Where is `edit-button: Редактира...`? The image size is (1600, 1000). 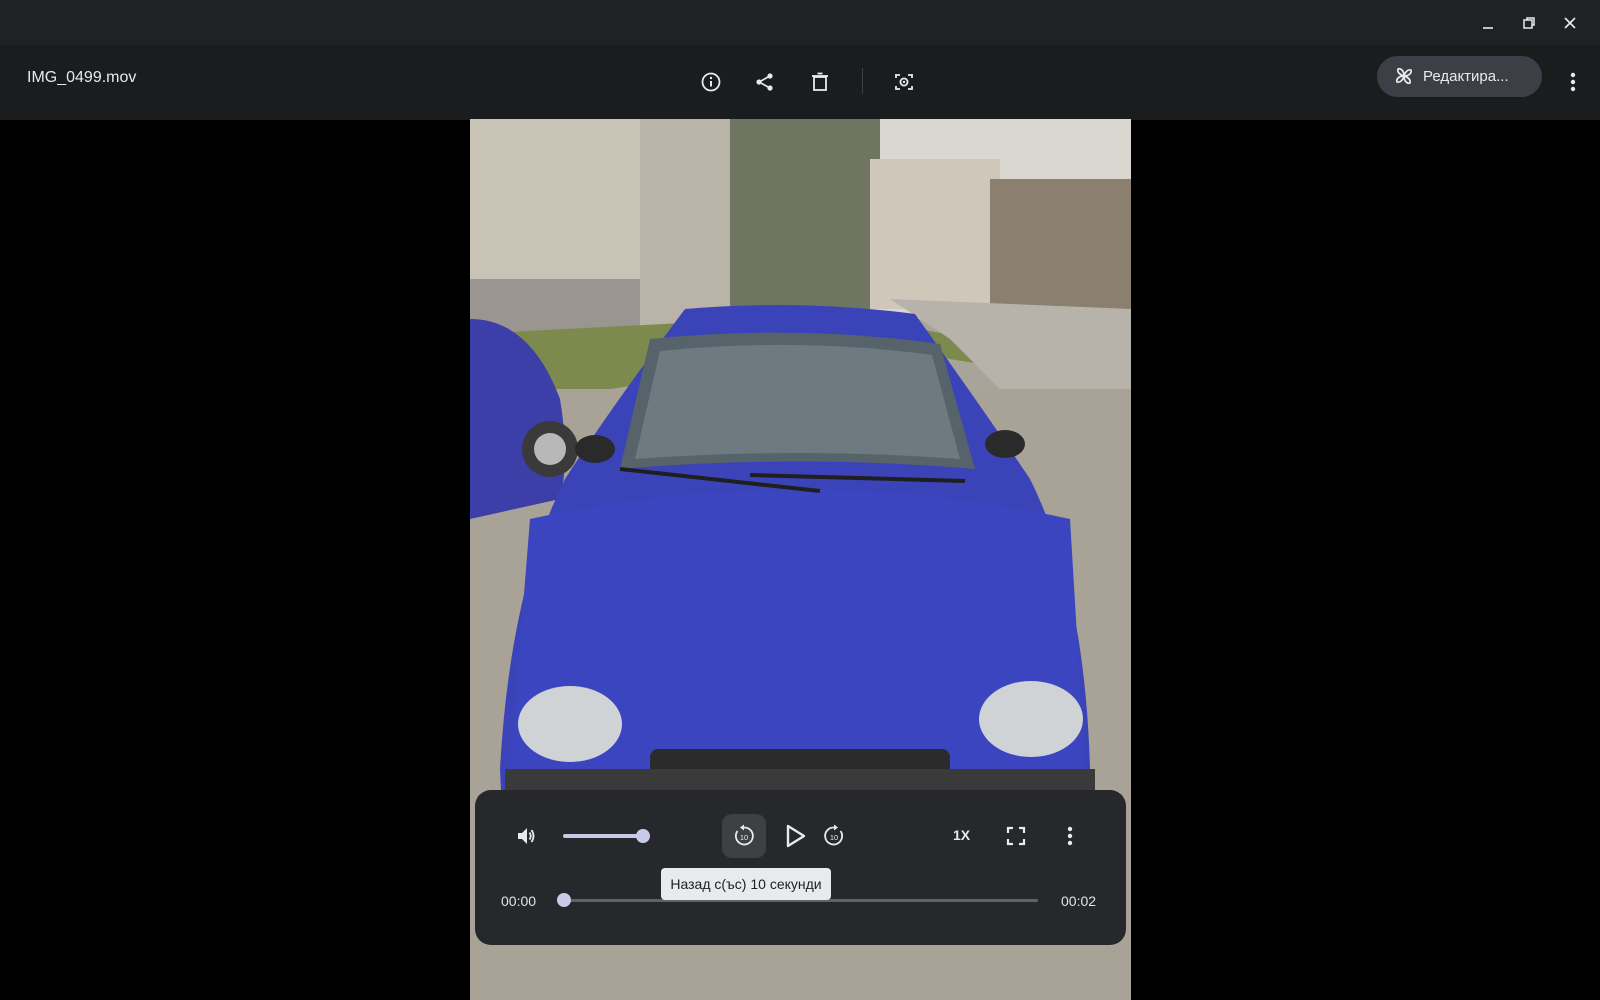
edit-button: Редактира... is located at coordinates (1459, 76).